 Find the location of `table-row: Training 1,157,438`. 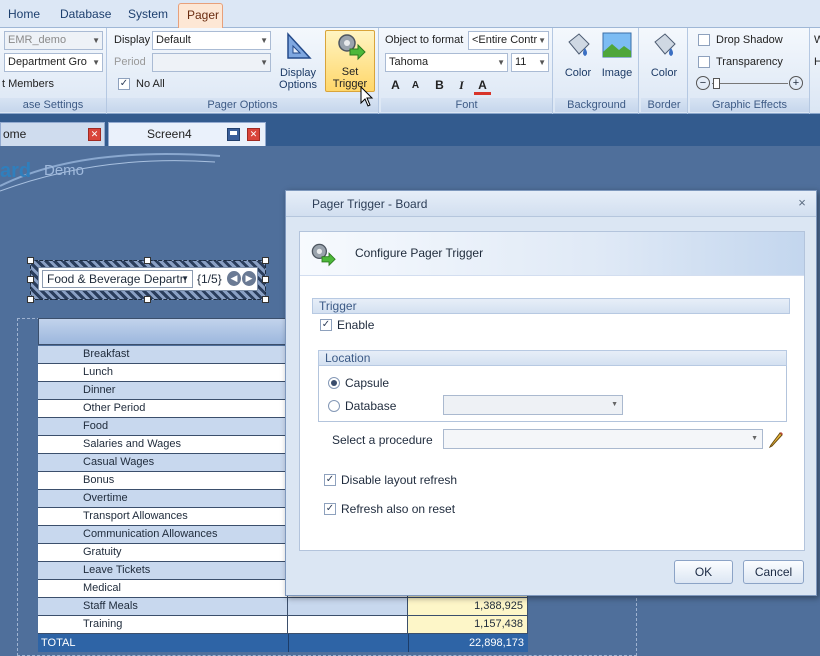

table-row: Training 1,157,438 is located at coordinates (283, 625).